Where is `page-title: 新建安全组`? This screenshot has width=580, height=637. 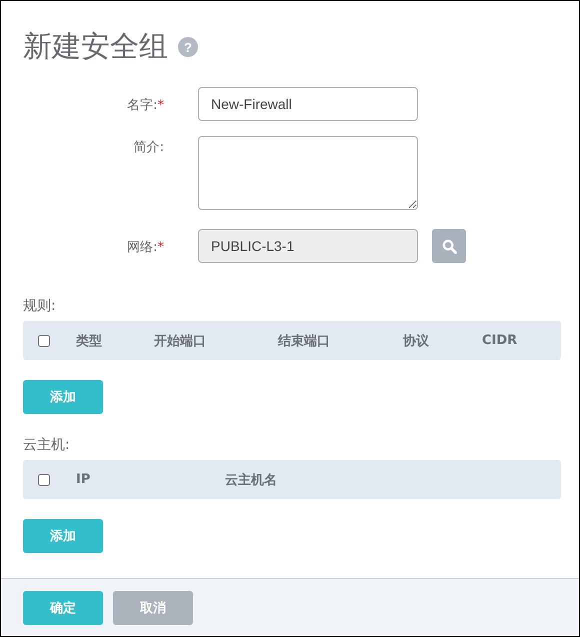 page-title: 新建安全组 is located at coordinates (95, 46).